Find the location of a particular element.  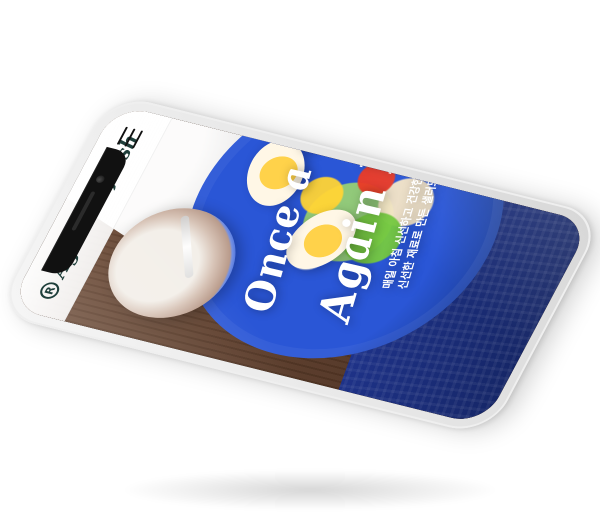

camera-icon is located at coordinates (100, 179).